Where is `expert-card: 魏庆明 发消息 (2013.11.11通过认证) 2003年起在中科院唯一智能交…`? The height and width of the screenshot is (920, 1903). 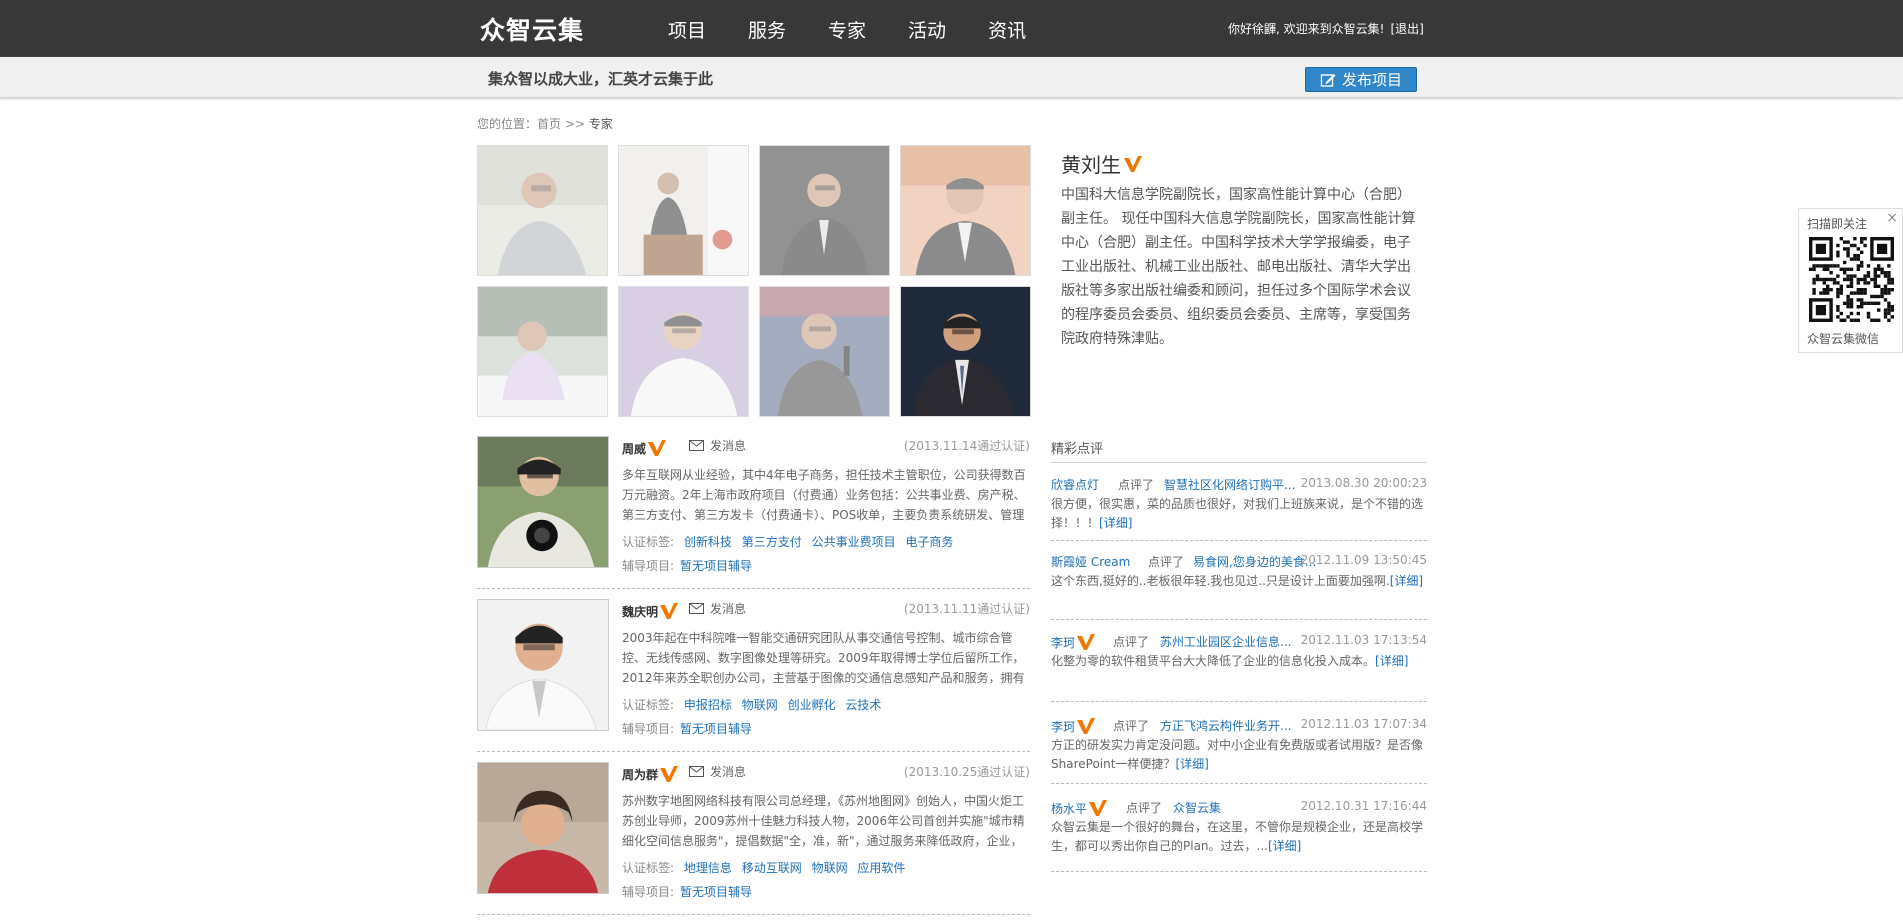
expert-card: 魏庆明 发消息 (2013.11.11通过认证) 2003年起在中科院唯一智能交… is located at coordinates (753, 675).